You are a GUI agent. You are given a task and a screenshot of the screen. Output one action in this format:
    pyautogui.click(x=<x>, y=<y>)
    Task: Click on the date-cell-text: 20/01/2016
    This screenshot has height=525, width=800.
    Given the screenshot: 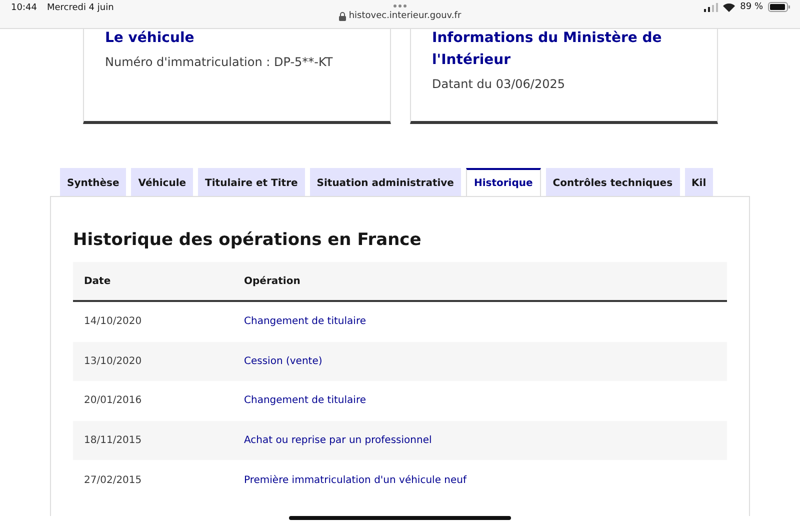 What is the action you would take?
    pyautogui.click(x=113, y=400)
    